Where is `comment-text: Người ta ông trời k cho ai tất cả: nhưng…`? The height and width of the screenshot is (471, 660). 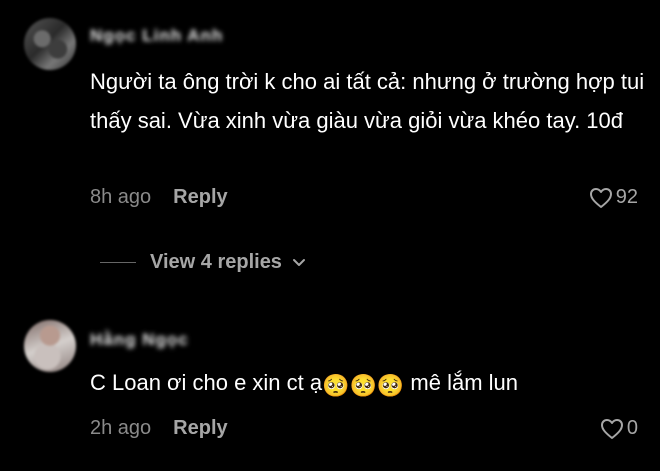
comment-text: Người ta ông trời k cho ai tất cả: nhưng… is located at coordinates (367, 101).